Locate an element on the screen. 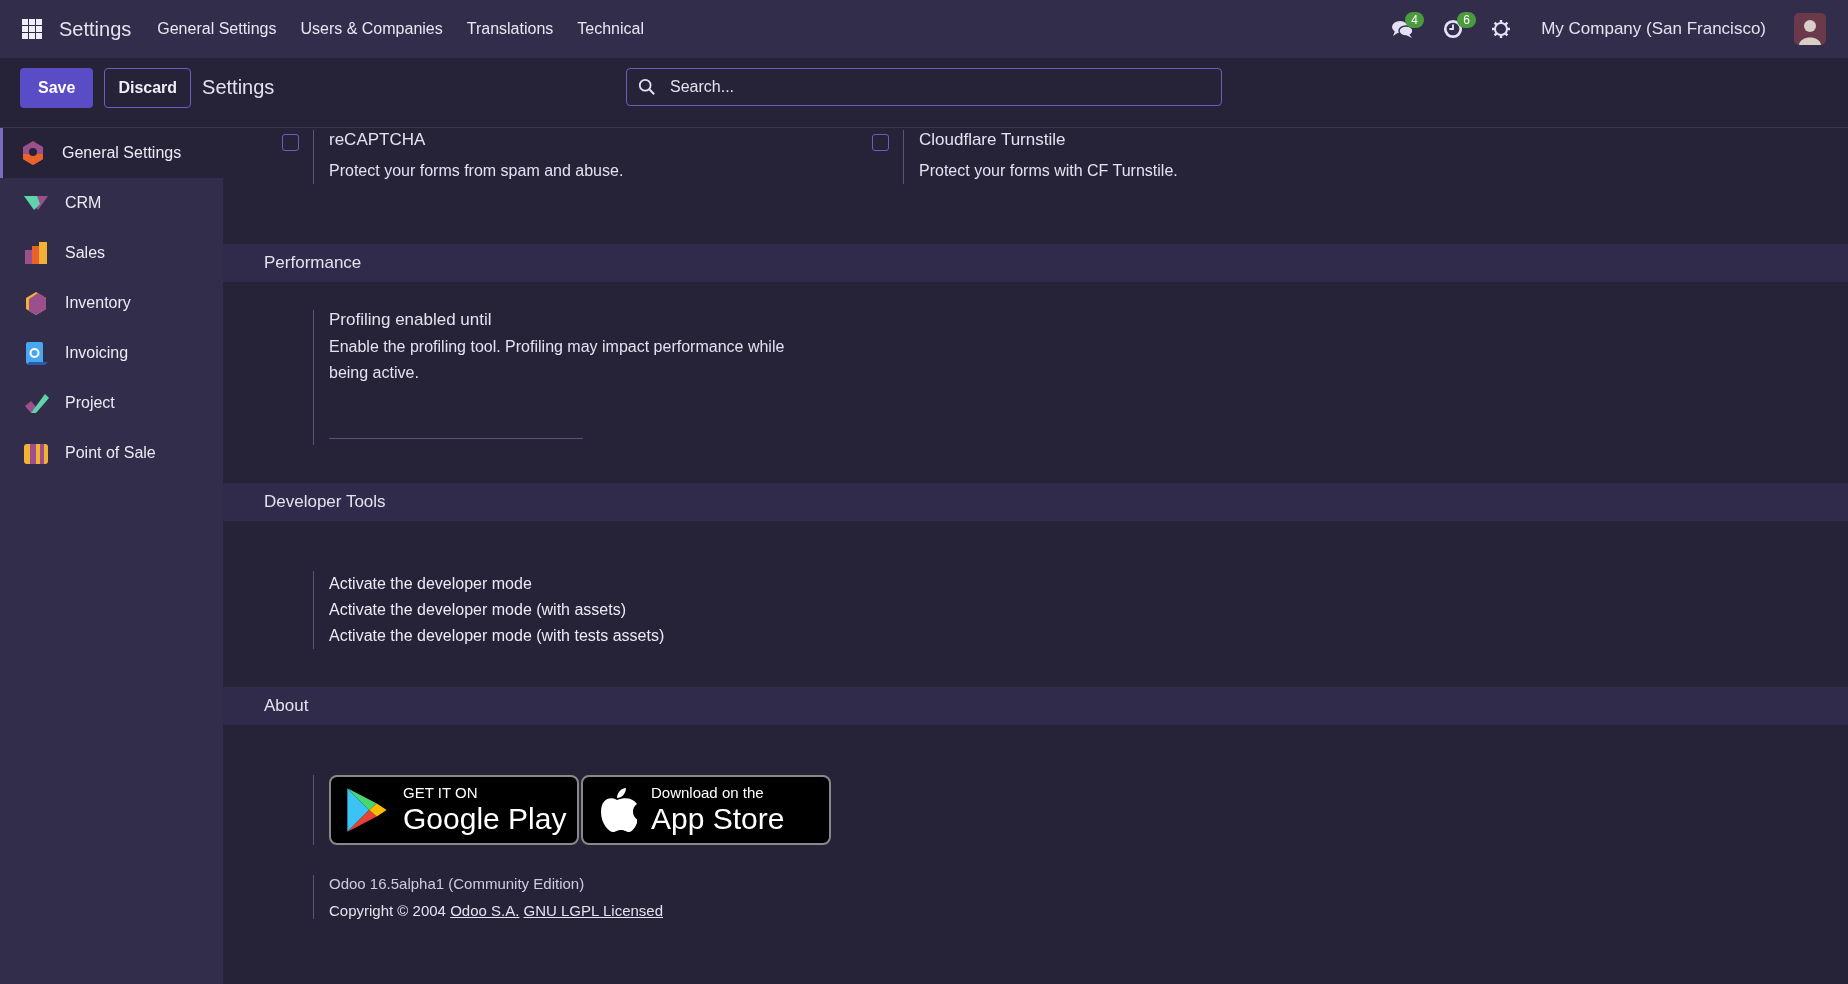 The image size is (1848, 984). invoice-icon is located at coordinates (36, 353).